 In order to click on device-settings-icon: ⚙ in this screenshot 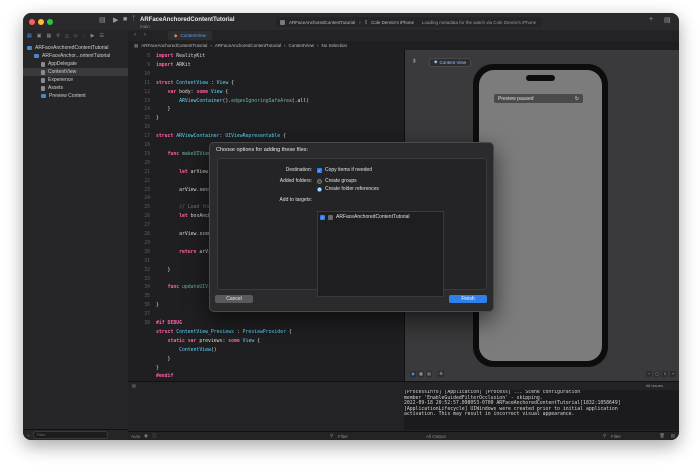, I will do `click(441, 374)`.